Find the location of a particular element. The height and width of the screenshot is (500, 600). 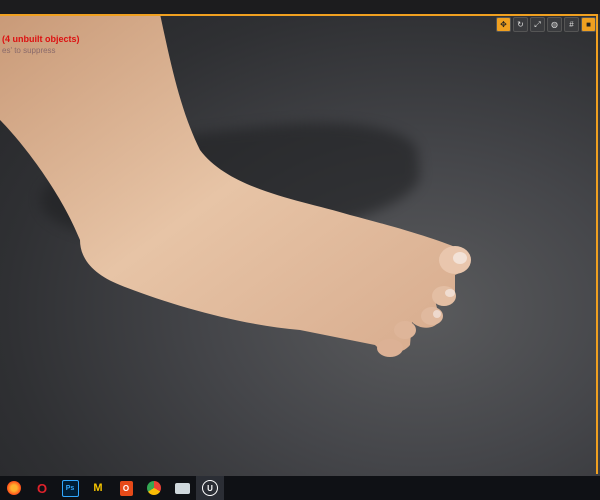

taskbar-item-opera: O is located at coordinates (42, 488).